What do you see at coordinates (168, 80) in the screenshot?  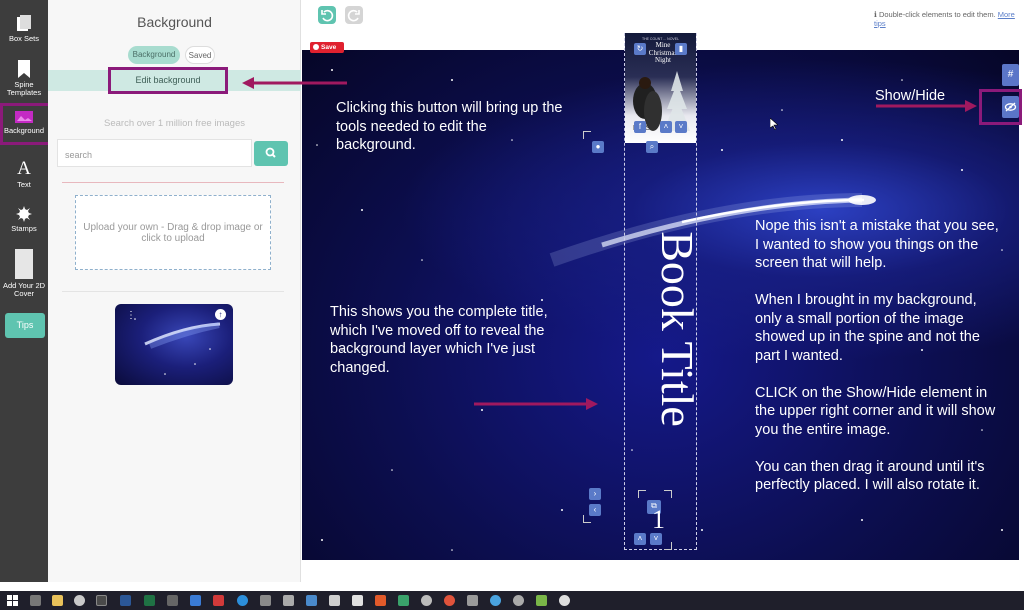 I see `edit-background-highlight-box` at bounding box center [168, 80].